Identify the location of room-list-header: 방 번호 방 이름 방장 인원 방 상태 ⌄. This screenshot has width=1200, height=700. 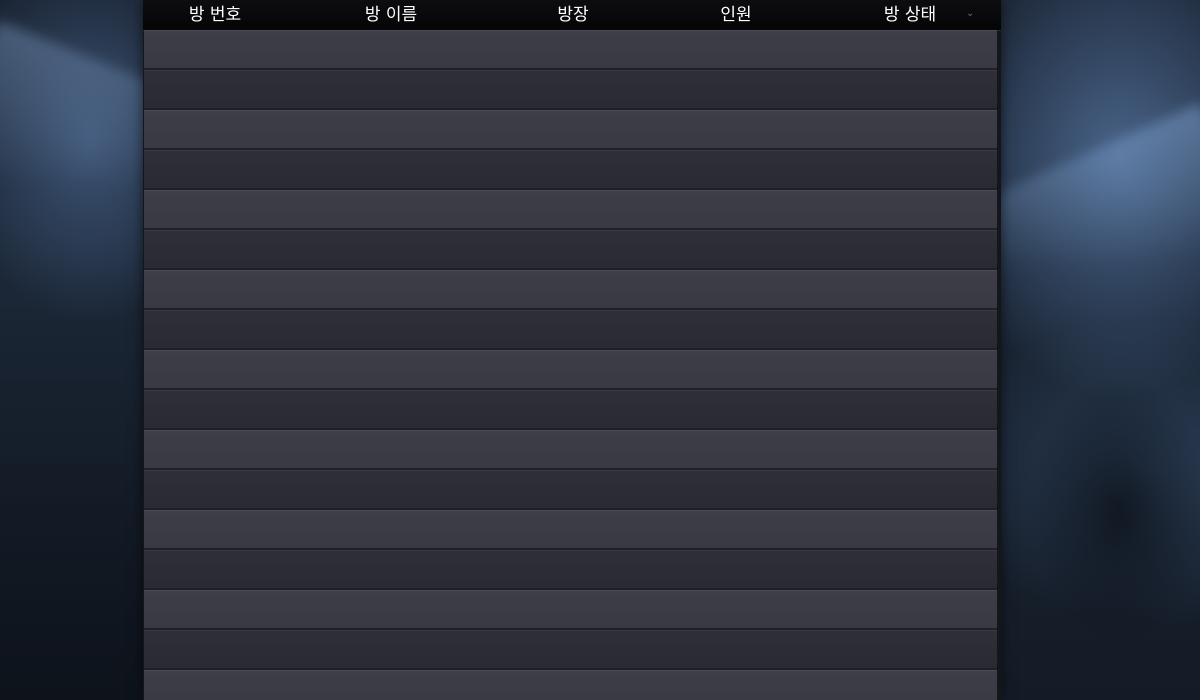
(572, 15).